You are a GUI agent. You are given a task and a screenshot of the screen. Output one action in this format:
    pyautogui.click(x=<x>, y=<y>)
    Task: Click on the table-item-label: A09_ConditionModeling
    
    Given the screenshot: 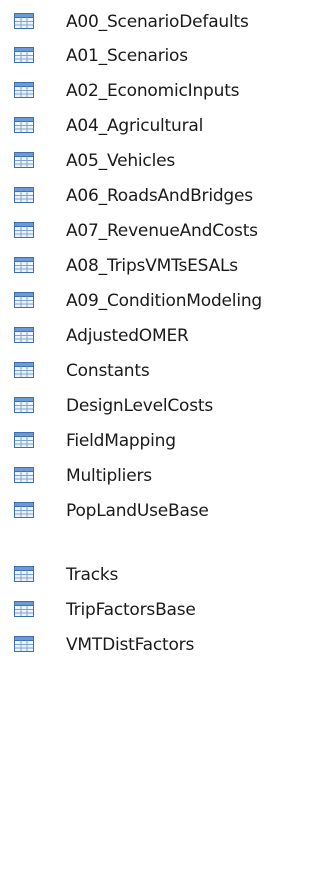 What is the action you would take?
    pyautogui.click(x=164, y=301)
    